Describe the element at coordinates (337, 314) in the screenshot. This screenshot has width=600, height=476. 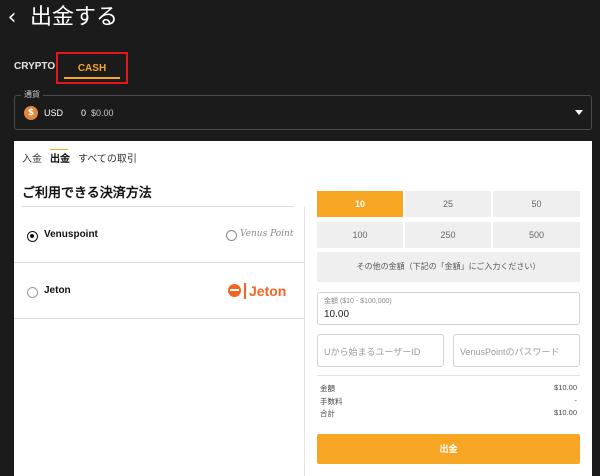
I see `amount-field-value: 10.00` at that location.